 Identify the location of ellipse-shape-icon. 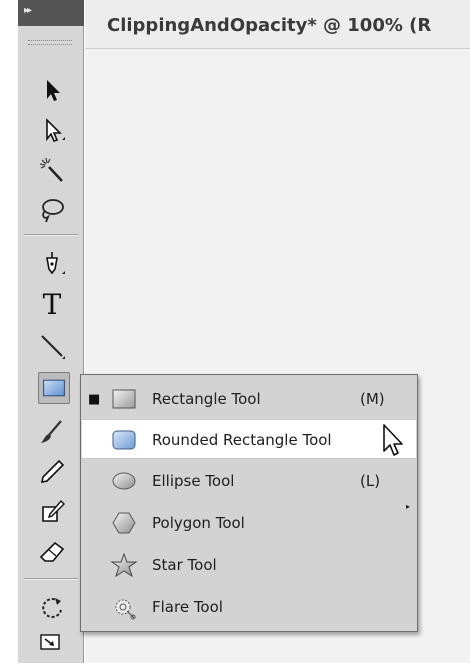
(124, 481).